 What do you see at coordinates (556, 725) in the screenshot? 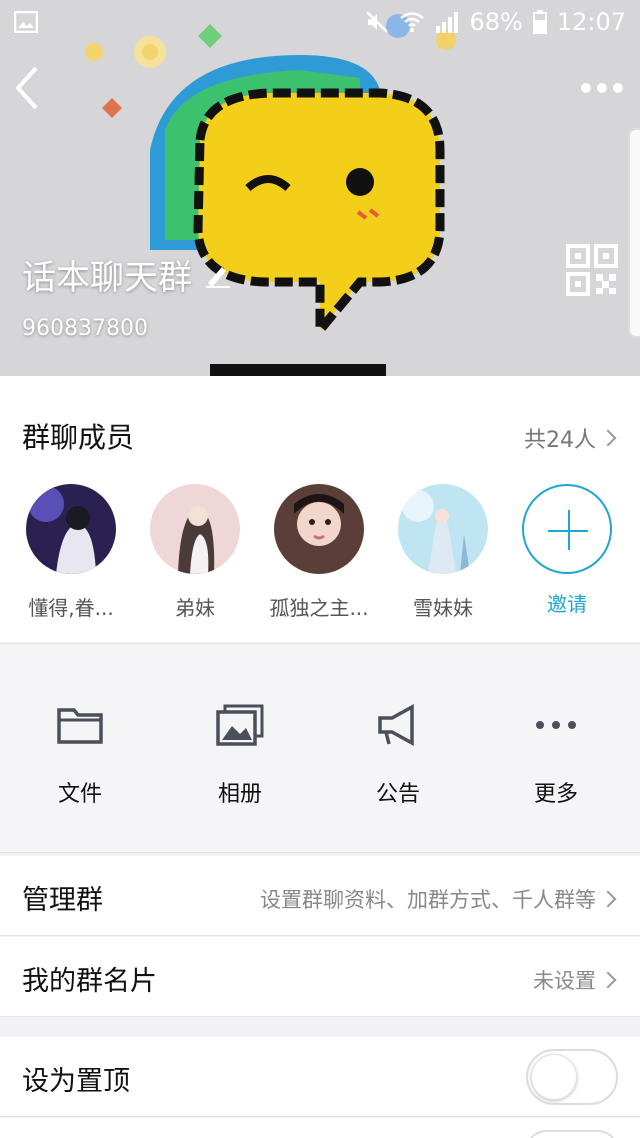
I see `more-icon` at bounding box center [556, 725].